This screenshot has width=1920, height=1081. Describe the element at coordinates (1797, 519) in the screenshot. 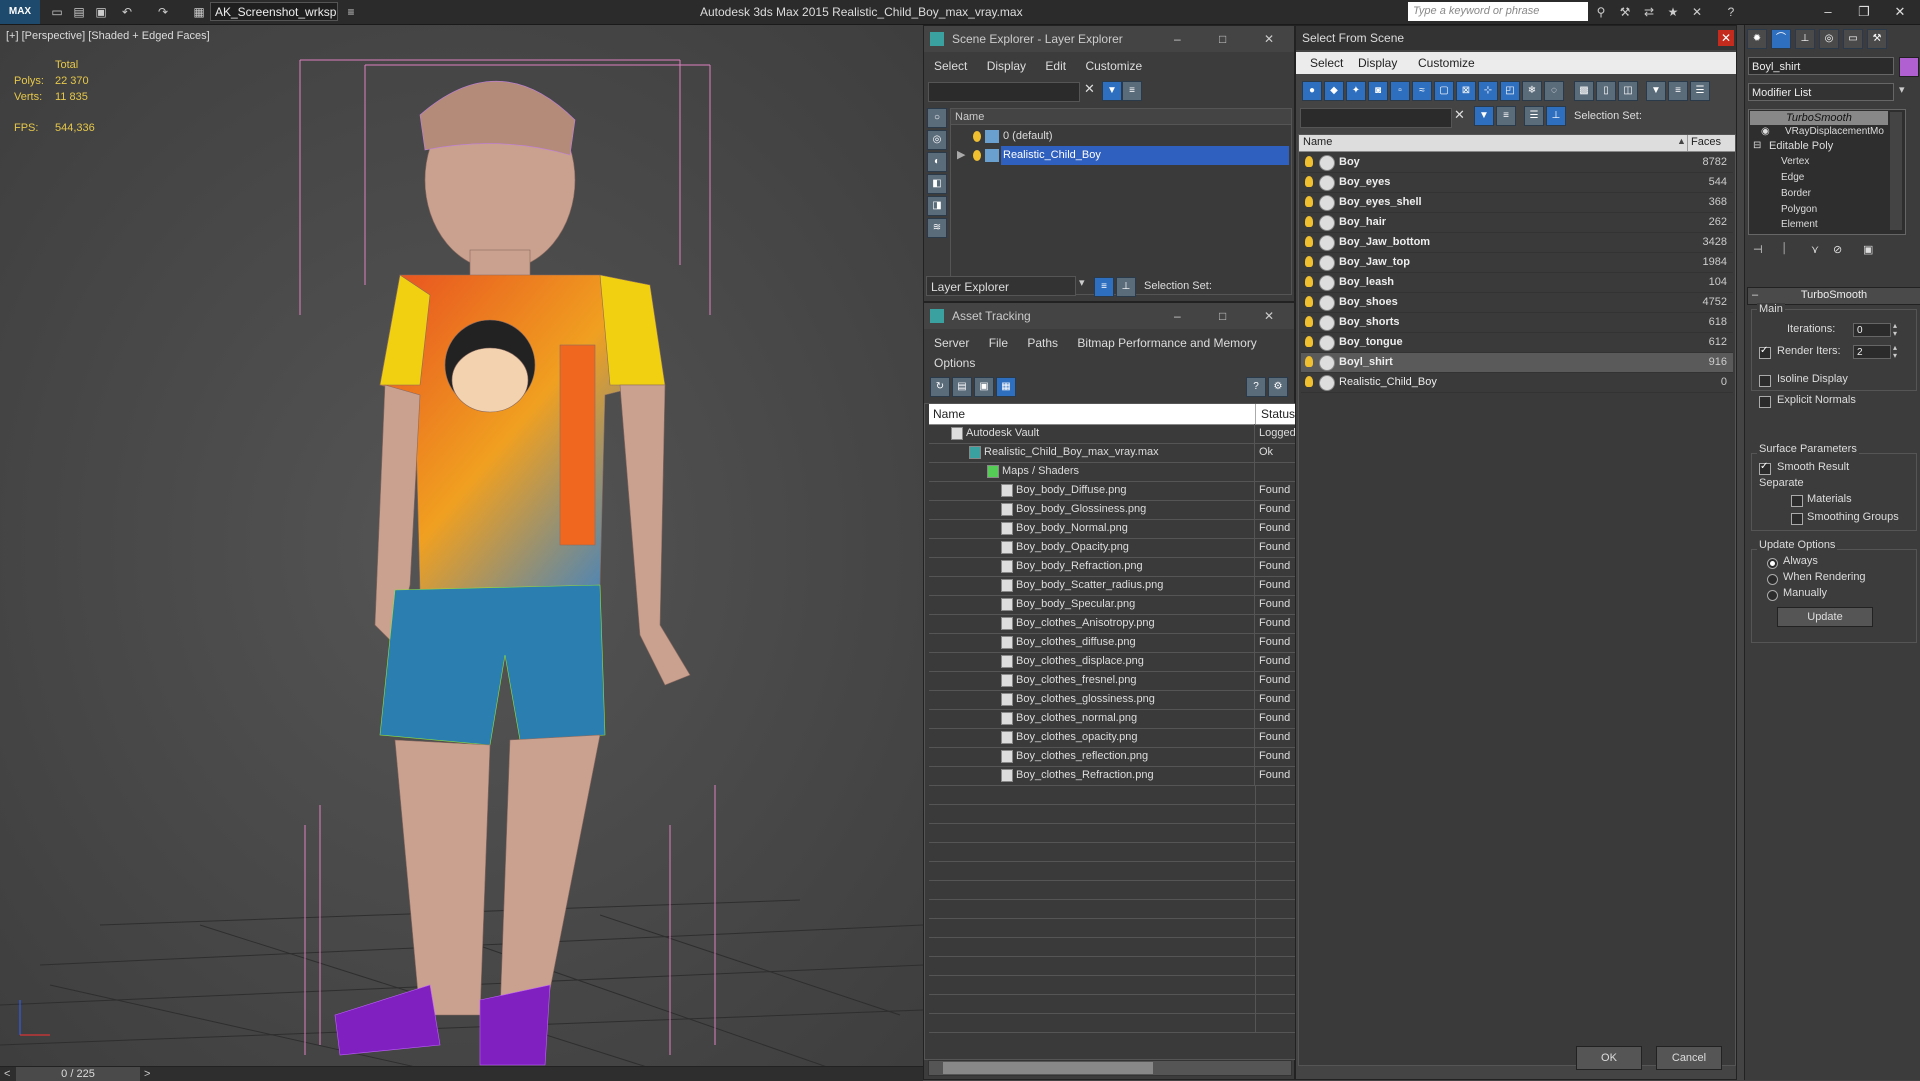

I see `smoothing-groups-checkbox` at that location.